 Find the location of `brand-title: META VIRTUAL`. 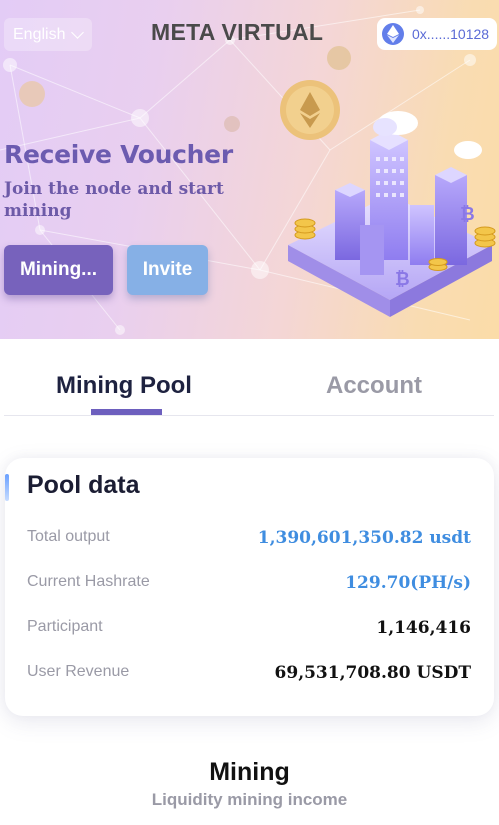

brand-title: META VIRTUAL is located at coordinates (237, 32).